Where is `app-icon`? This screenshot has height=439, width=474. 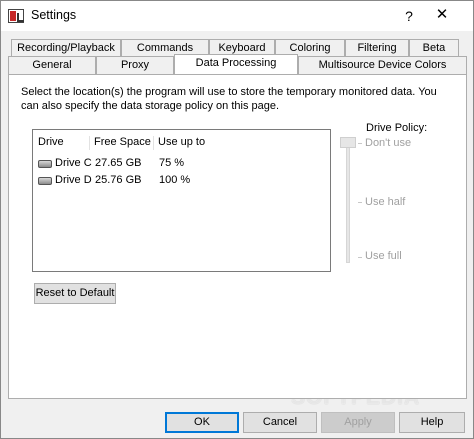 app-icon is located at coordinates (16, 16).